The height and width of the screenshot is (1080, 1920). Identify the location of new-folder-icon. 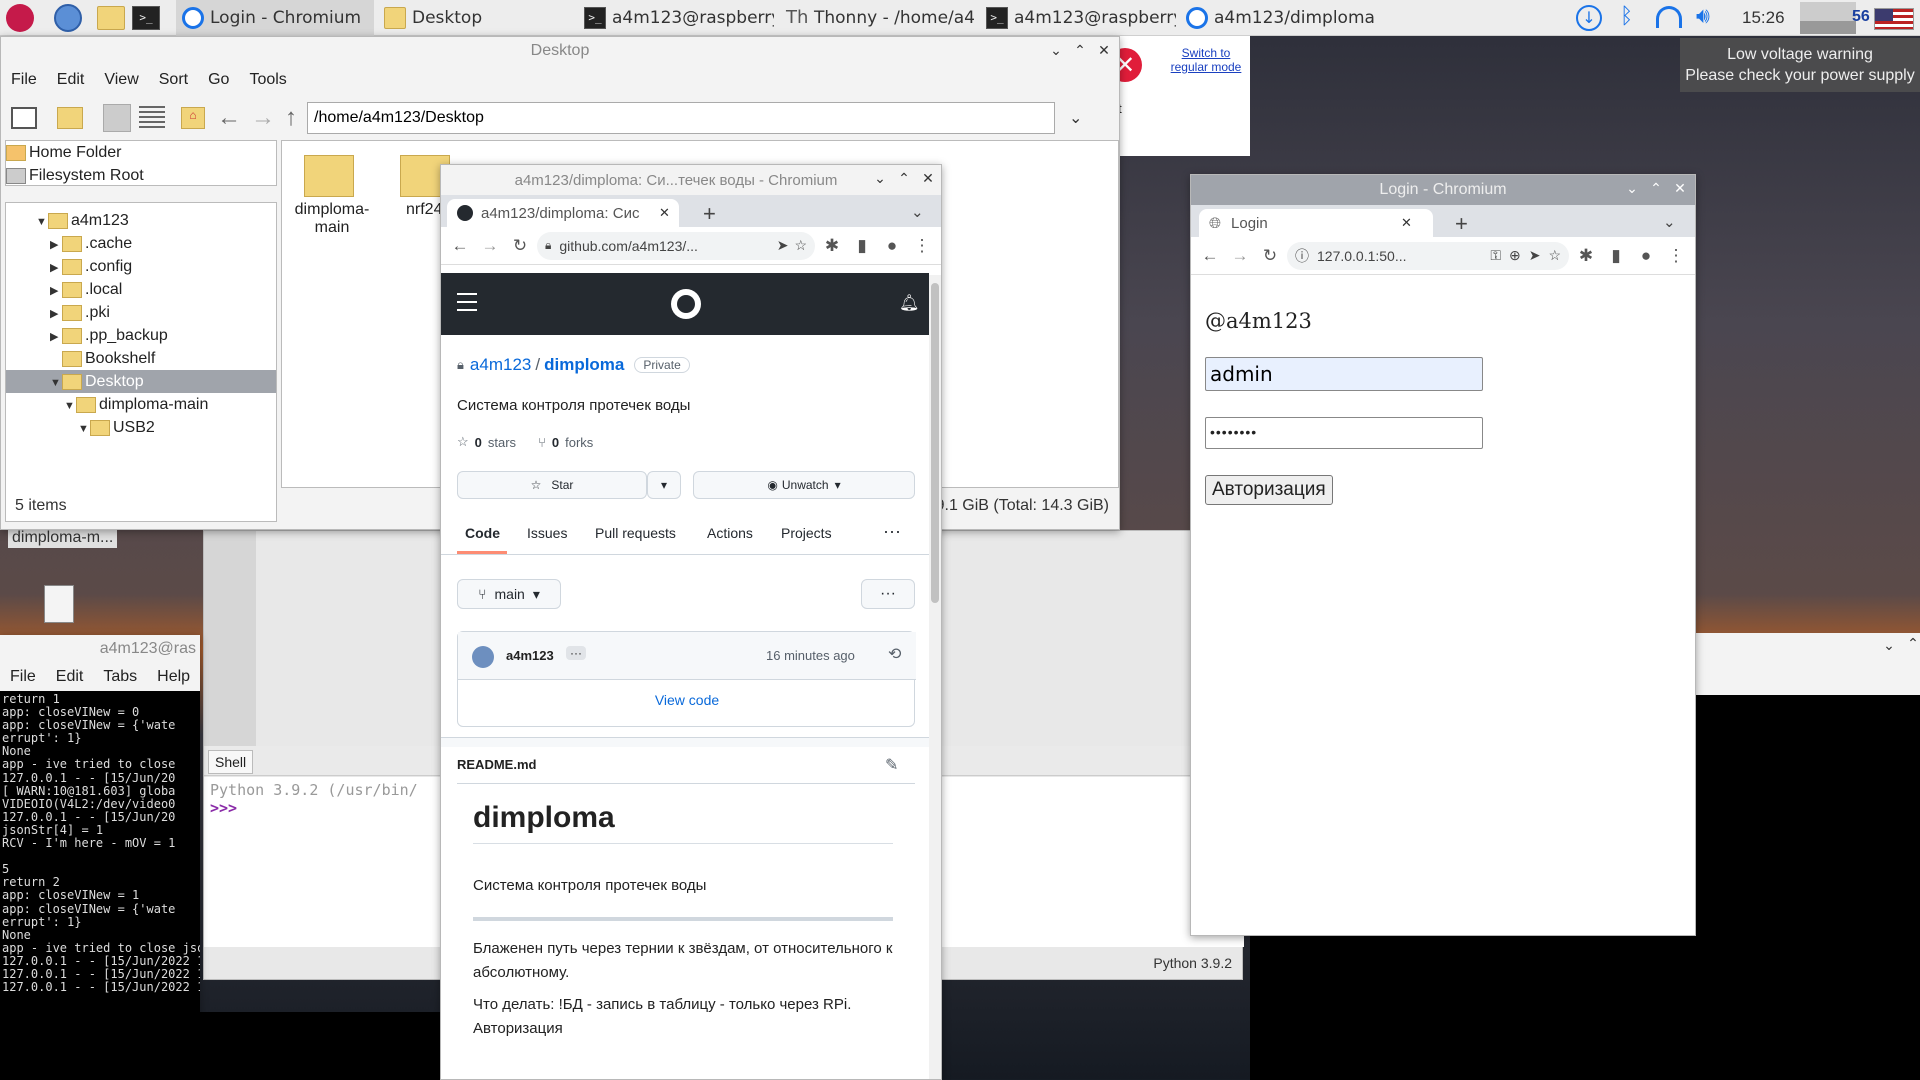
(70, 118).